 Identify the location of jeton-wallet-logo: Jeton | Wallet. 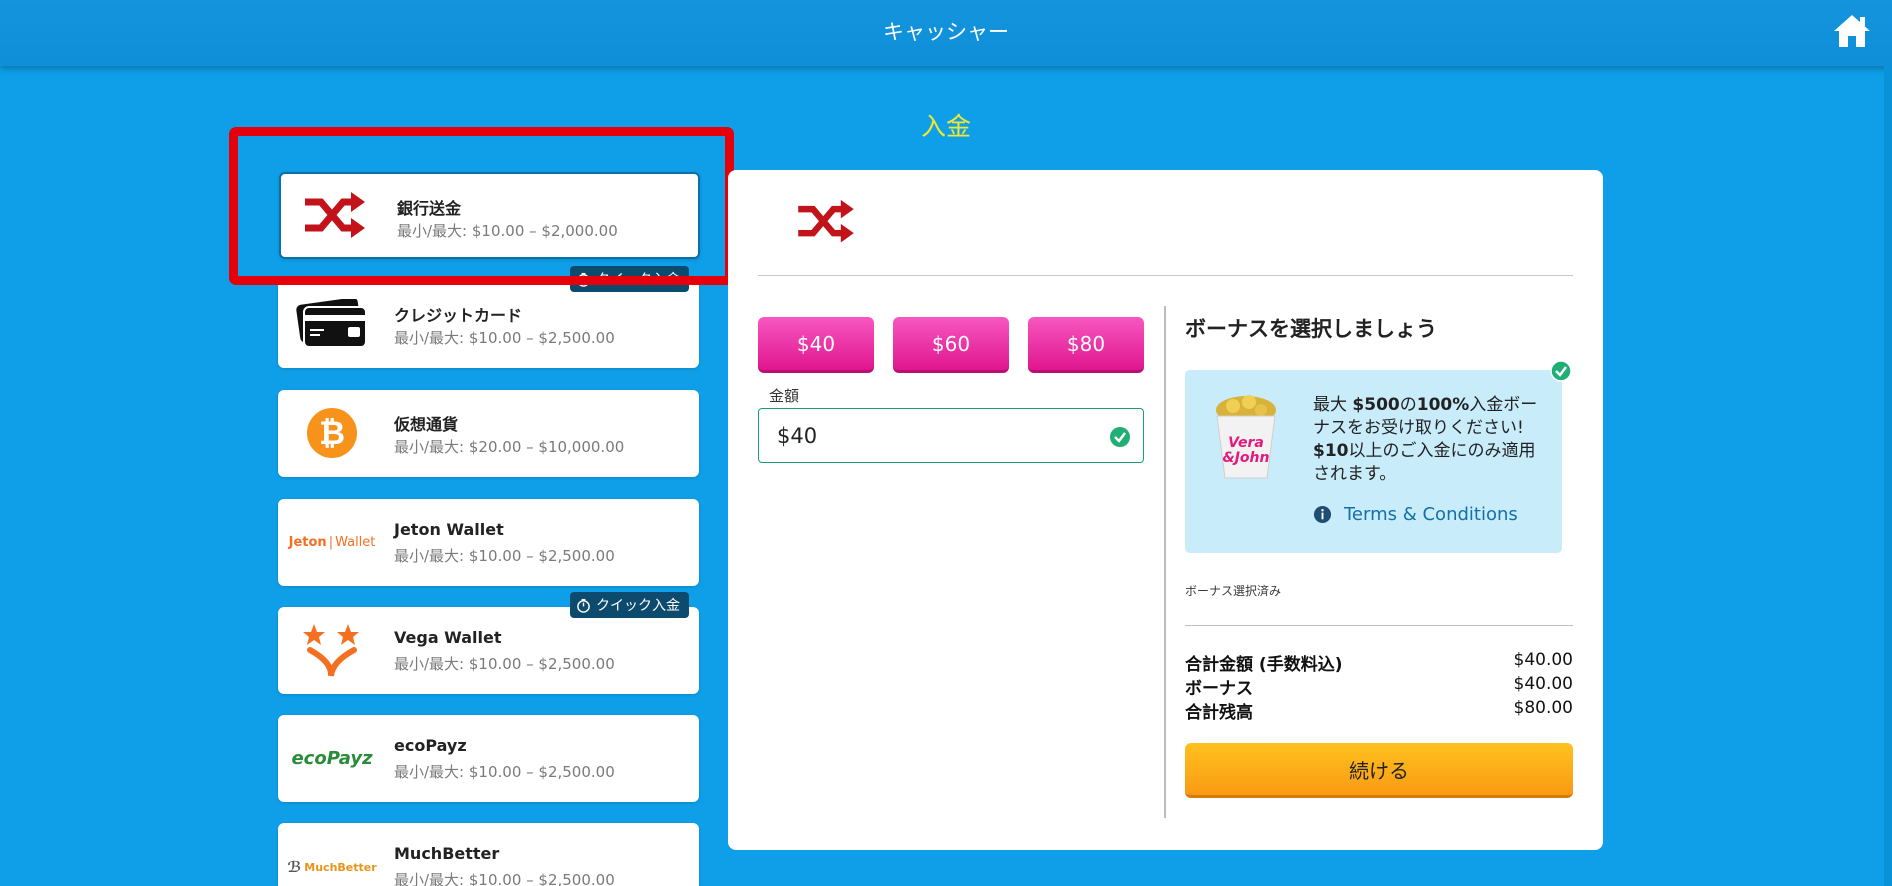
(332, 542).